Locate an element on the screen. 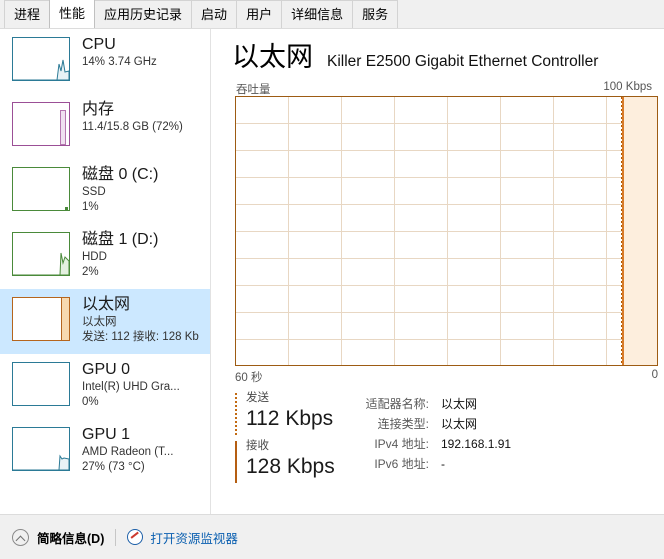 This screenshot has height=559, width=664. open-resource-monitor-link: 打开资源监视器 is located at coordinates (182, 537).